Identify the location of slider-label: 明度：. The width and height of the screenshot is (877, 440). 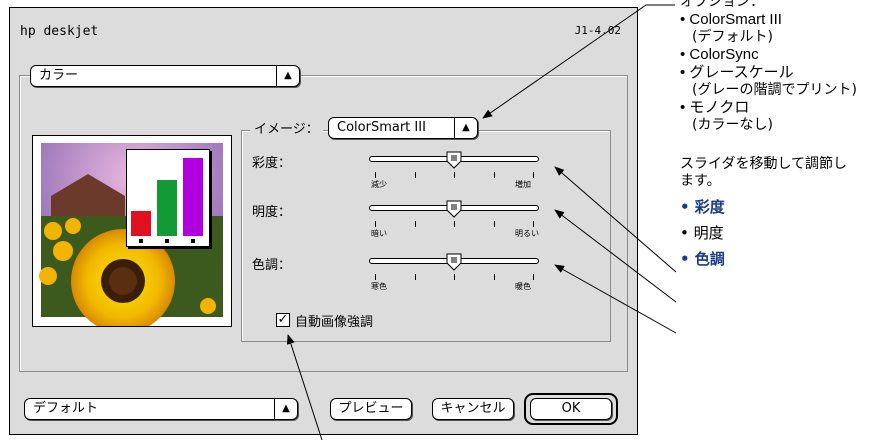
(272, 212).